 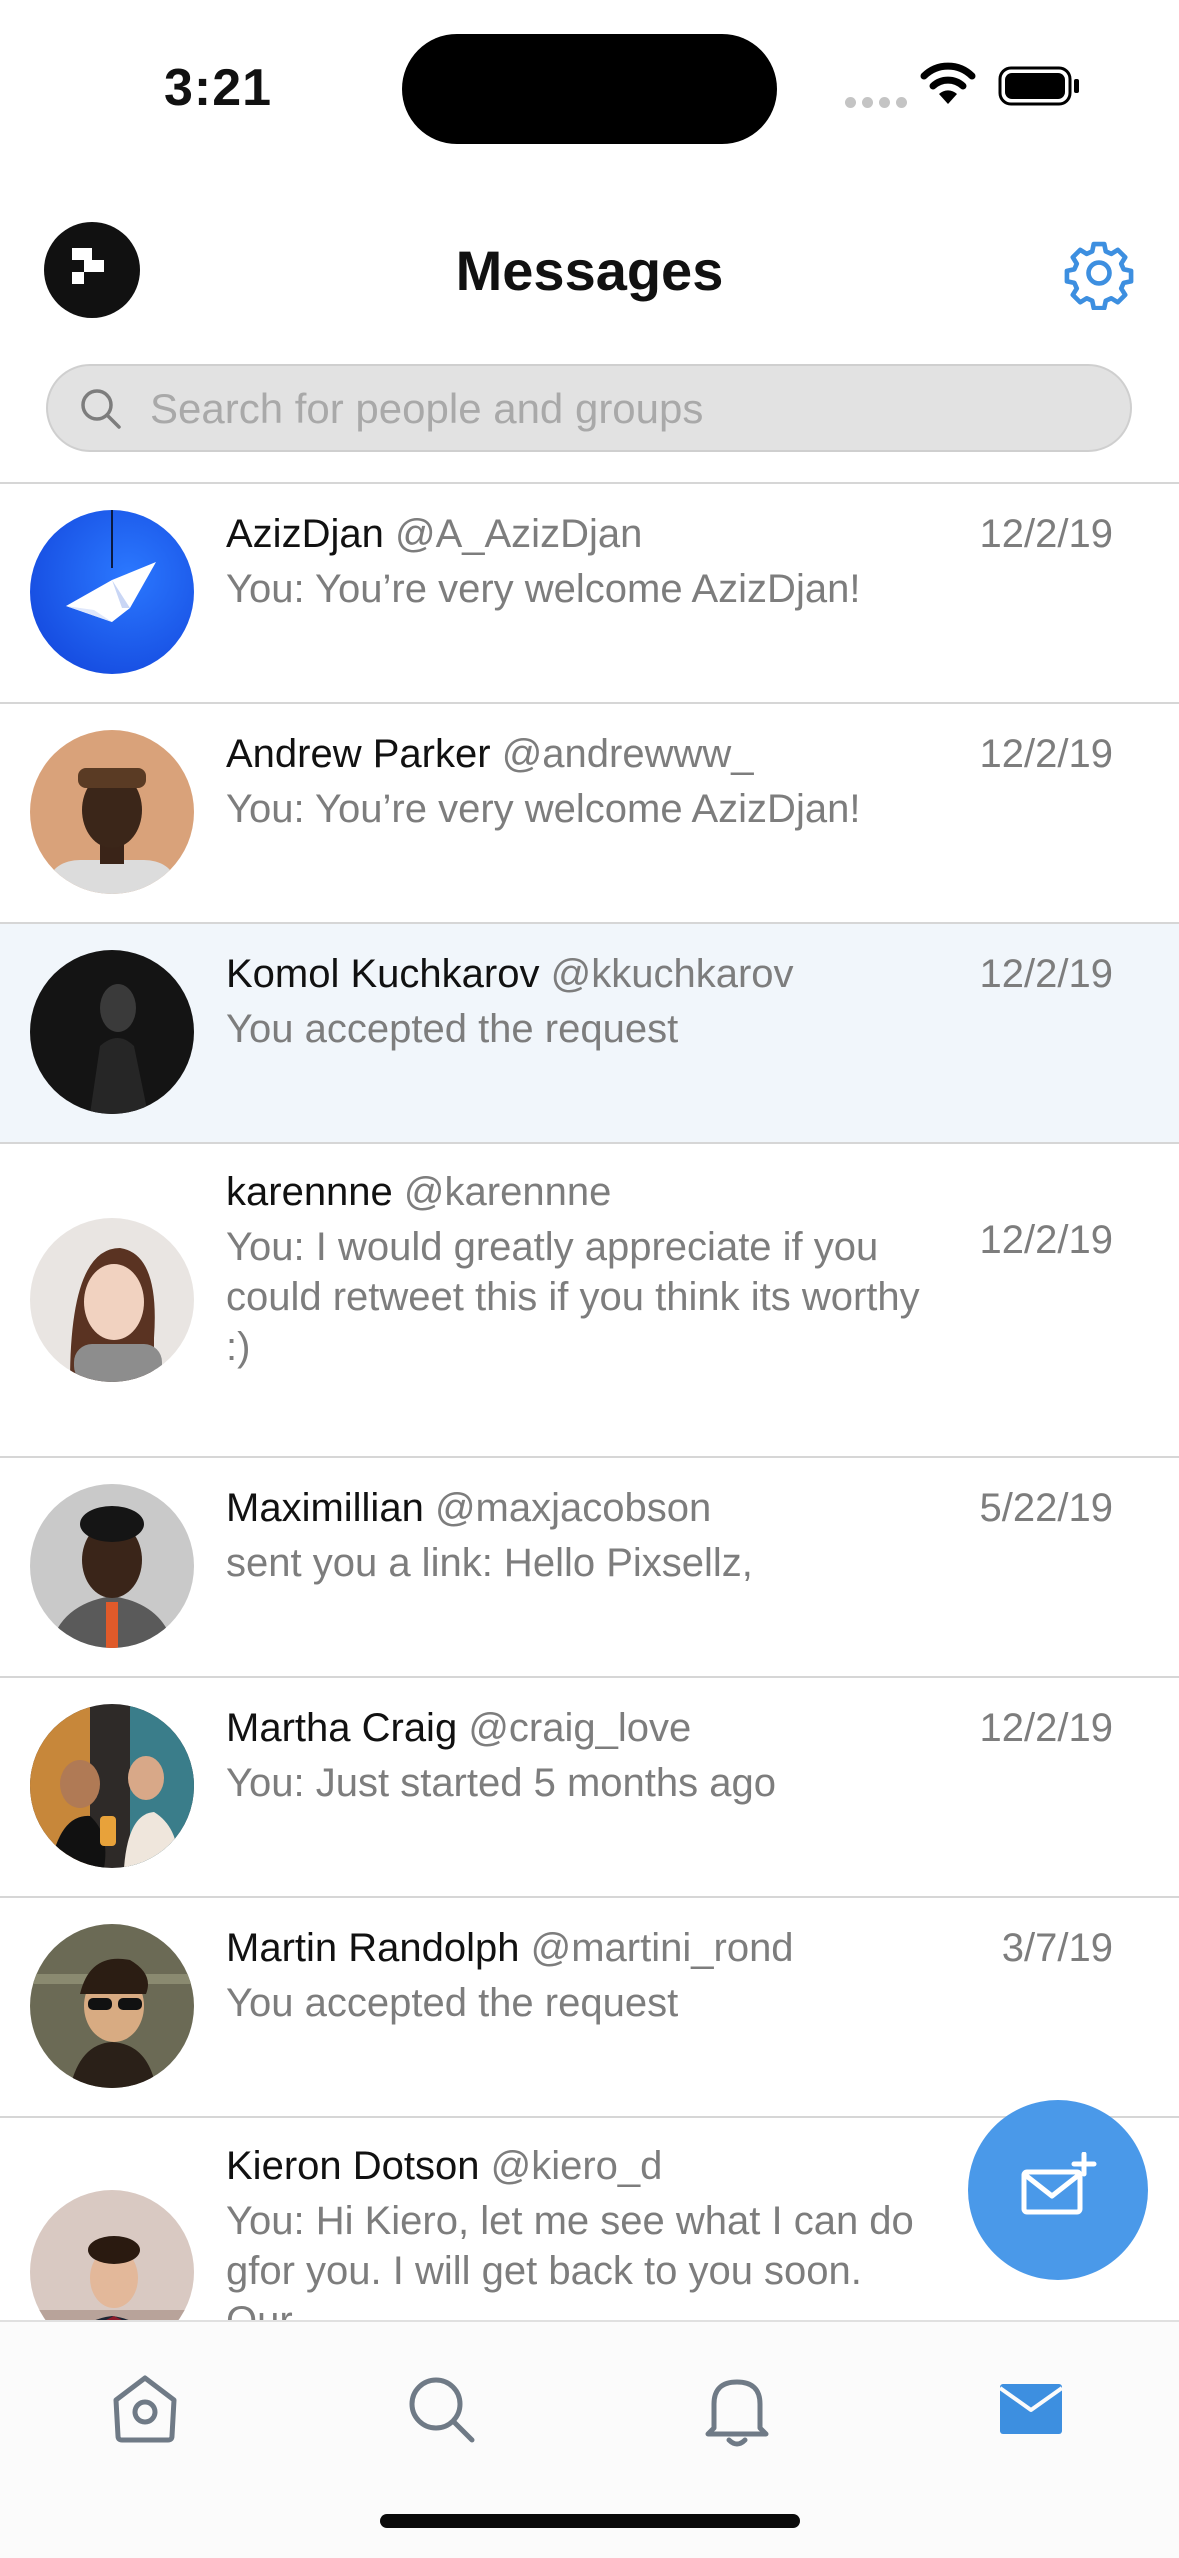 What do you see at coordinates (309, 1192) in the screenshot?
I see `contact-name: karennne` at bounding box center [309, 1192].